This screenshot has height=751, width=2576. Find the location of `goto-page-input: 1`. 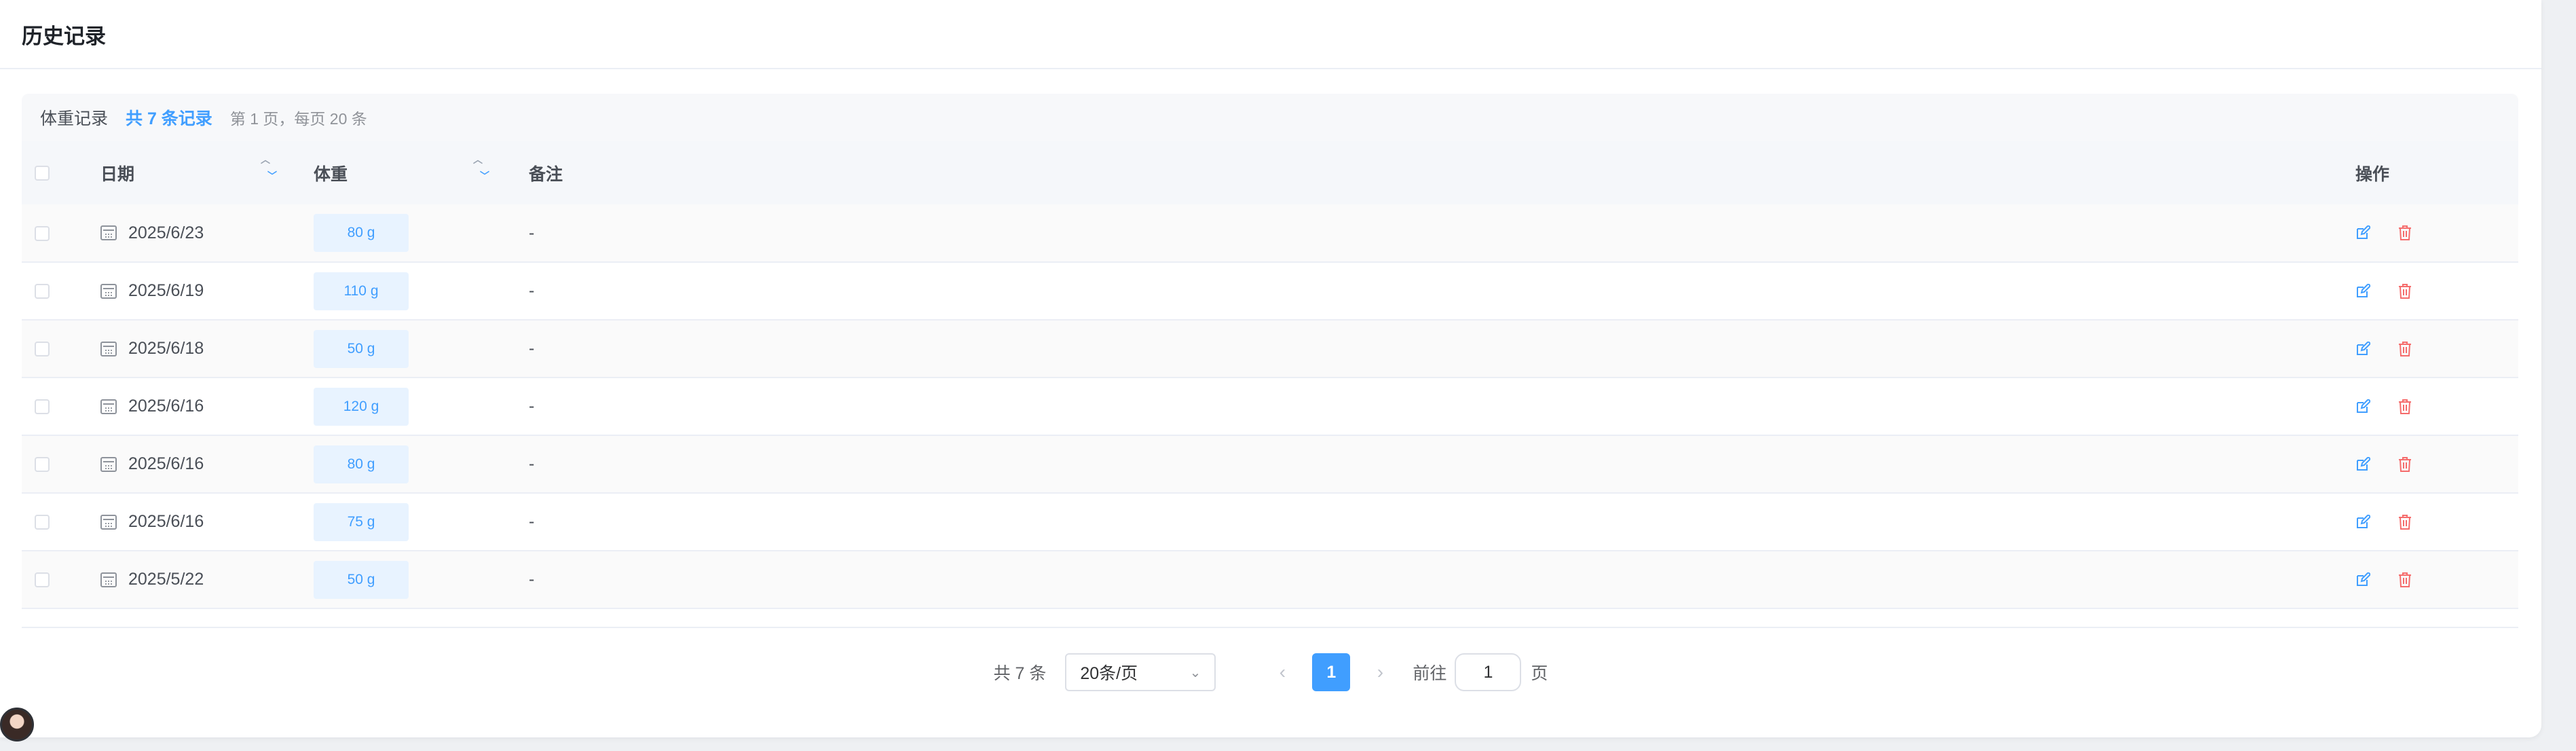

goto-page-input: 1 is located at coordinates (1488, 672).